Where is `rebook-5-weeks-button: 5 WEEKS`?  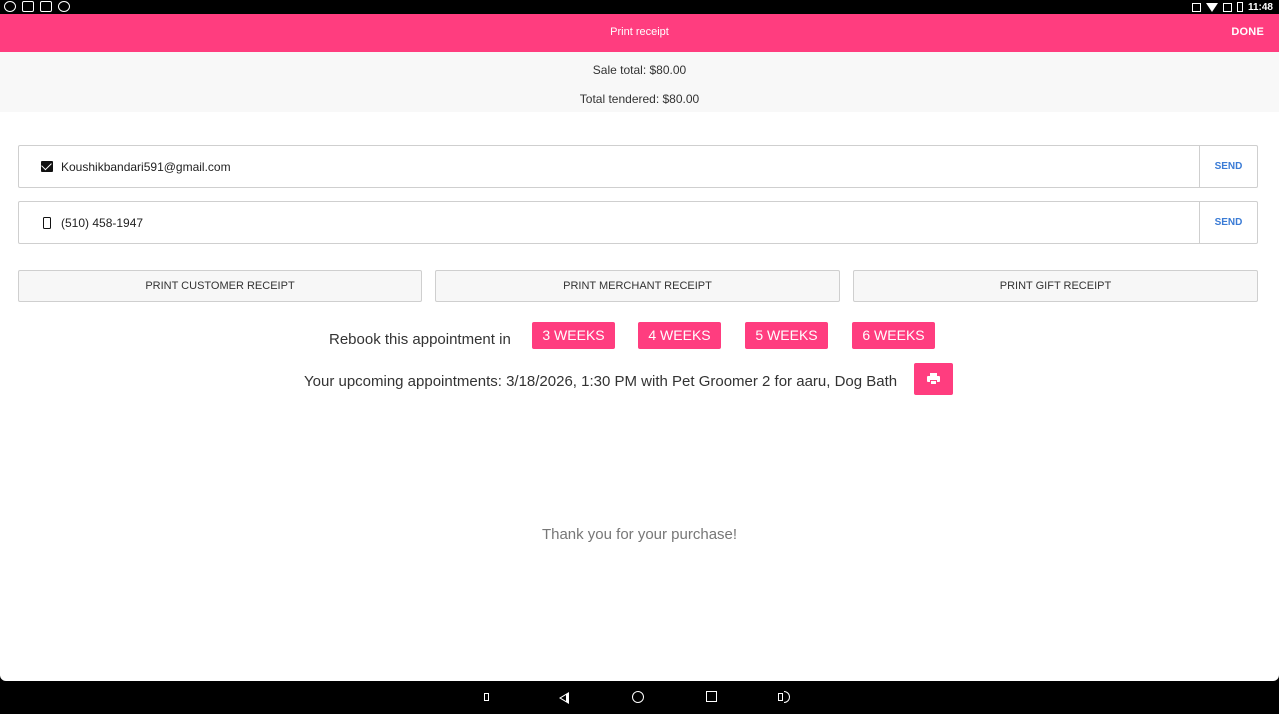
rebook-5-weeks-button: 5 WEEKS is located at coordinates (786, 335).